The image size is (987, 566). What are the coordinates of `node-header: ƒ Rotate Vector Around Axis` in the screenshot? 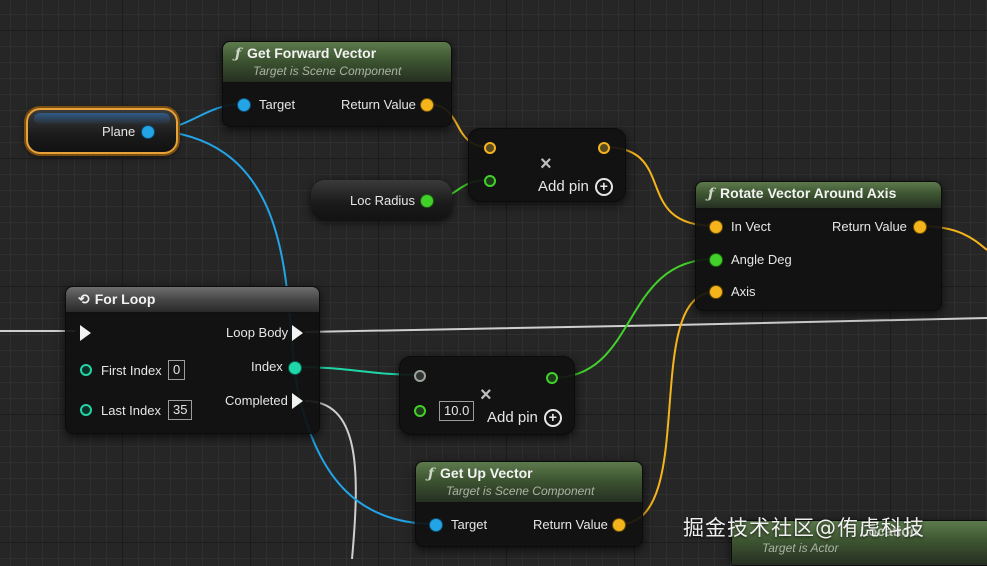 It's located at (818, 195).